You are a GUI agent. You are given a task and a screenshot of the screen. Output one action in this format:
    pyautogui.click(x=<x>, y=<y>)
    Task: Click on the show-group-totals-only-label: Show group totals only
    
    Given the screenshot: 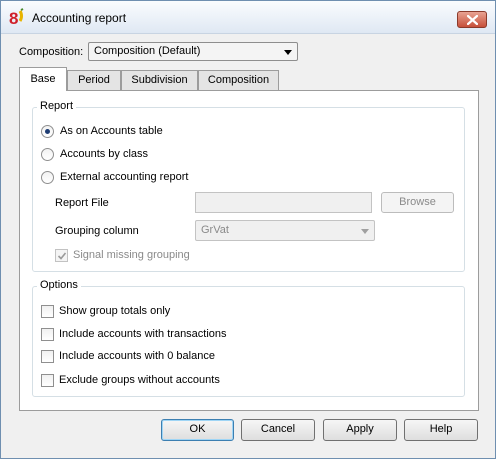 What is the action you would take?
    pyautogui.click(x=114, y=311)
    